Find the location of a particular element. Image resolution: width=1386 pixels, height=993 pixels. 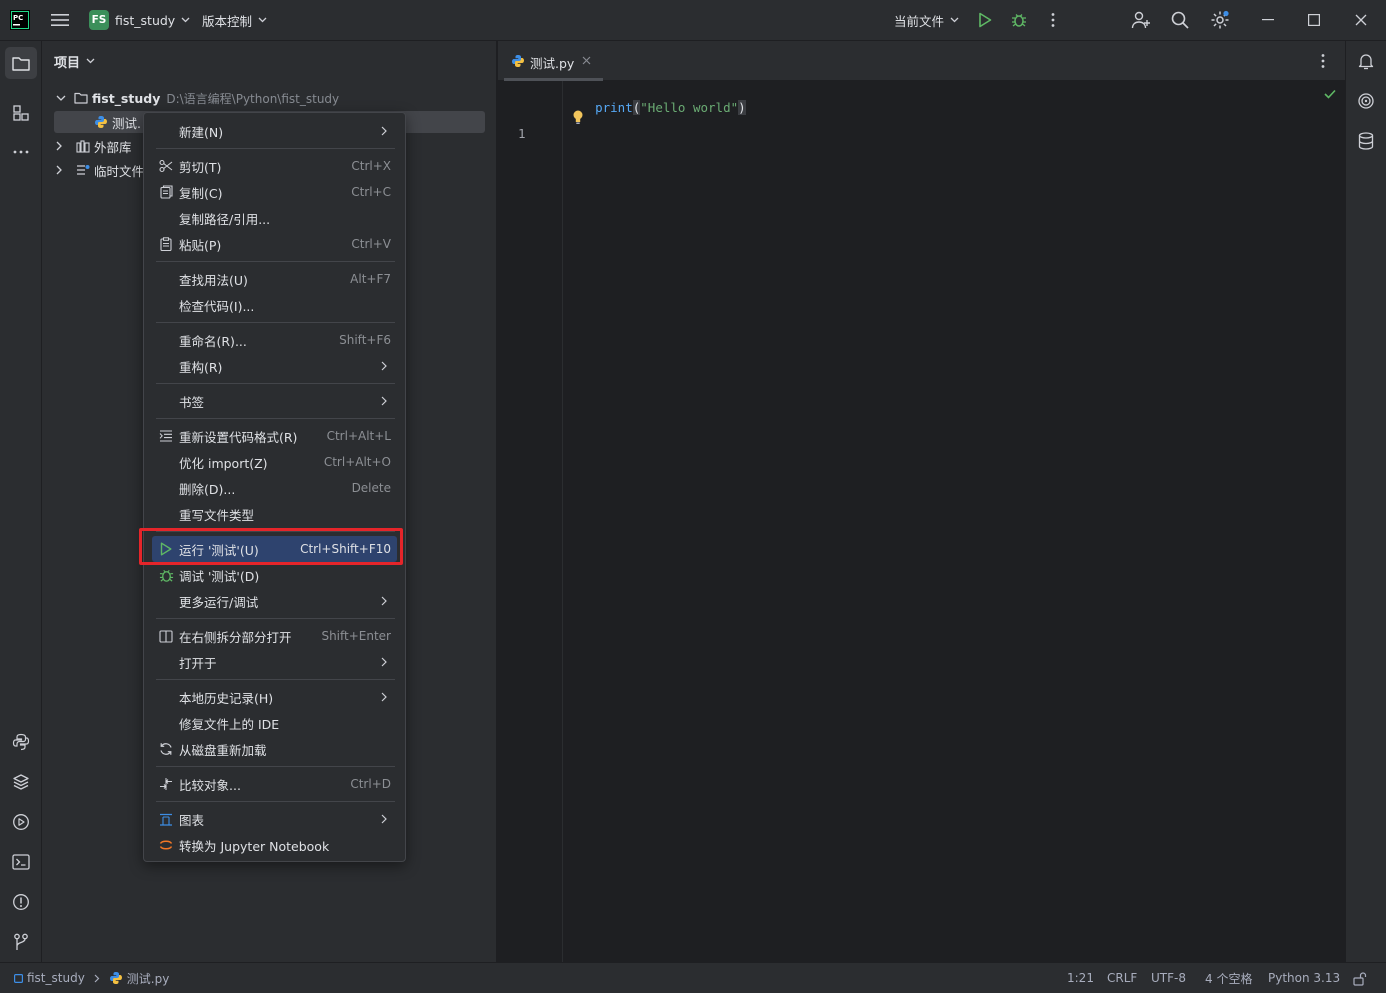

left-tool-strip is located at coordinates (21, 501).